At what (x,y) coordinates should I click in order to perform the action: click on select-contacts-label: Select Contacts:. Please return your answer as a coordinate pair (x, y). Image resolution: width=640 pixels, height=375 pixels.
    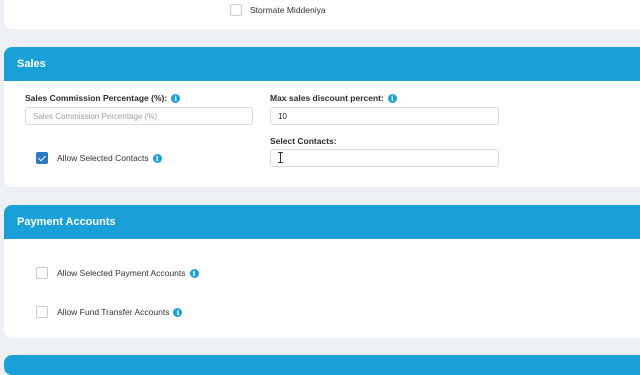
    Looking at the image, I should click on (303, 141).